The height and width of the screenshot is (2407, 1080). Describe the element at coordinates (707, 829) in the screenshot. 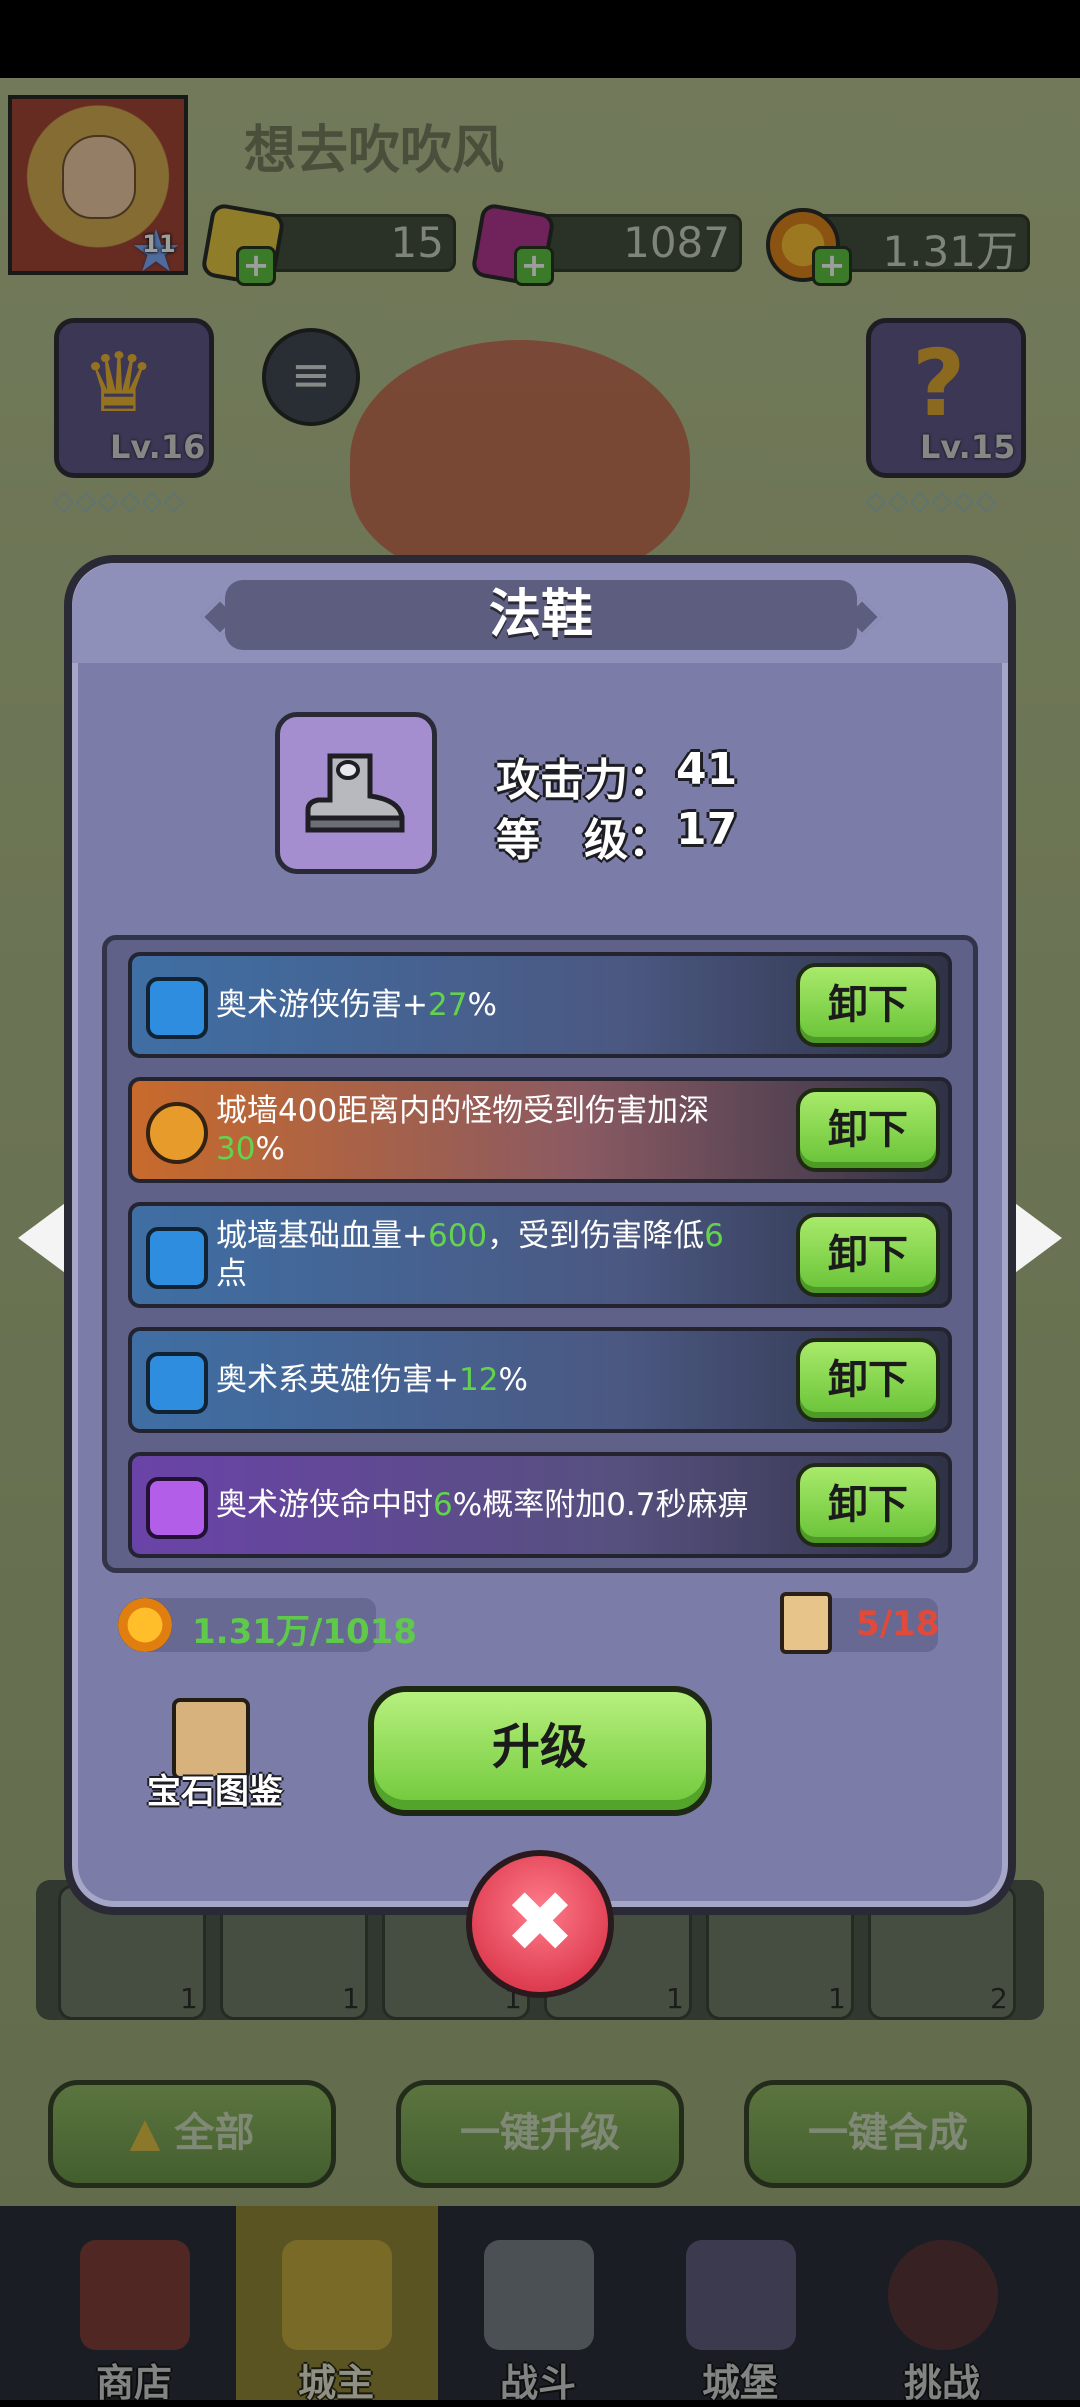

I see `level-value: 17` at that location.